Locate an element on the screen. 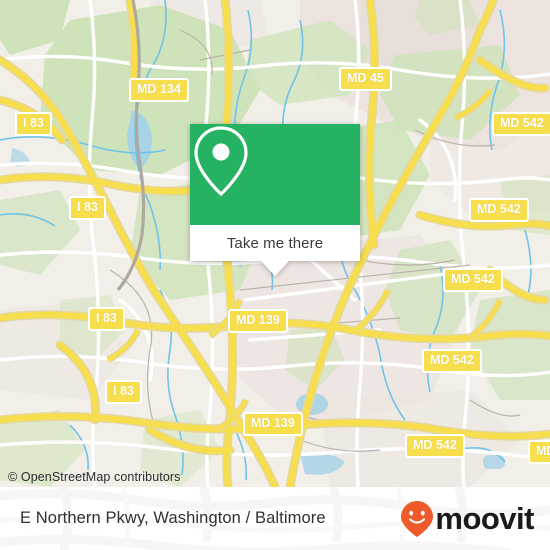 Image resolution: width=550 pixels, height=550 pixels. moovit-wordmark: moovit is located at coordinates (484, 518).